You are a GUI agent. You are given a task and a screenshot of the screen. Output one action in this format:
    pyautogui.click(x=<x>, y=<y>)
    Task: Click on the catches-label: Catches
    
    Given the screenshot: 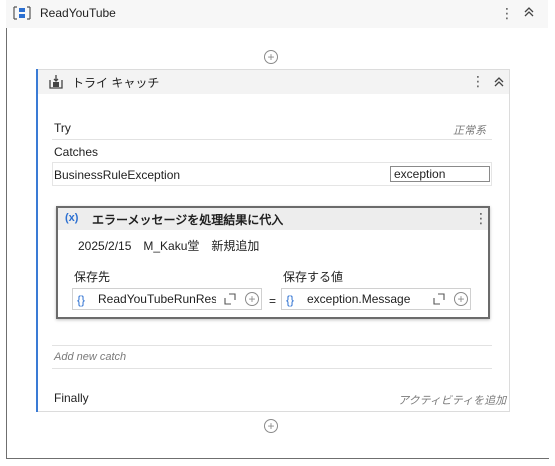 What is the action you would take?
    pyautogui.click(x=76, y=152)
    